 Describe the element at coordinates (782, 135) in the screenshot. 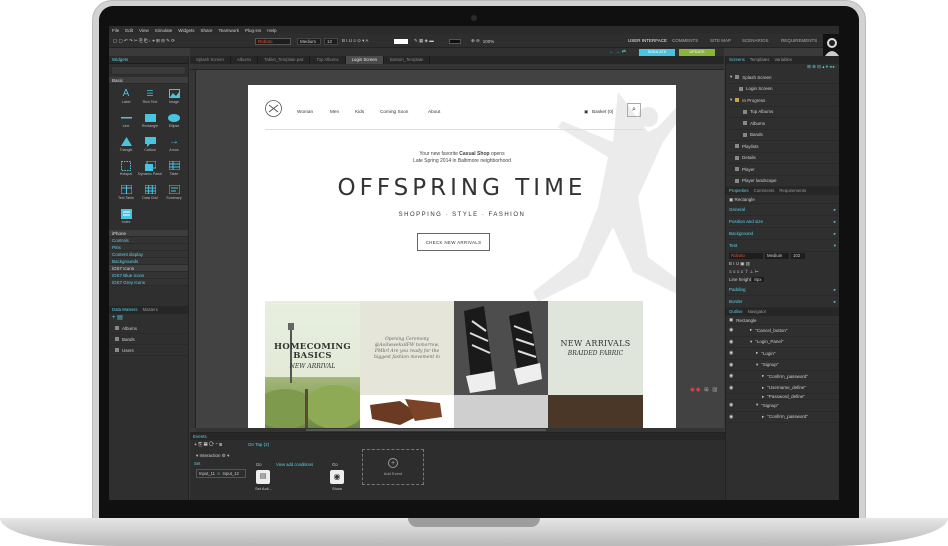

I see `screen-item: Bands` at that location.